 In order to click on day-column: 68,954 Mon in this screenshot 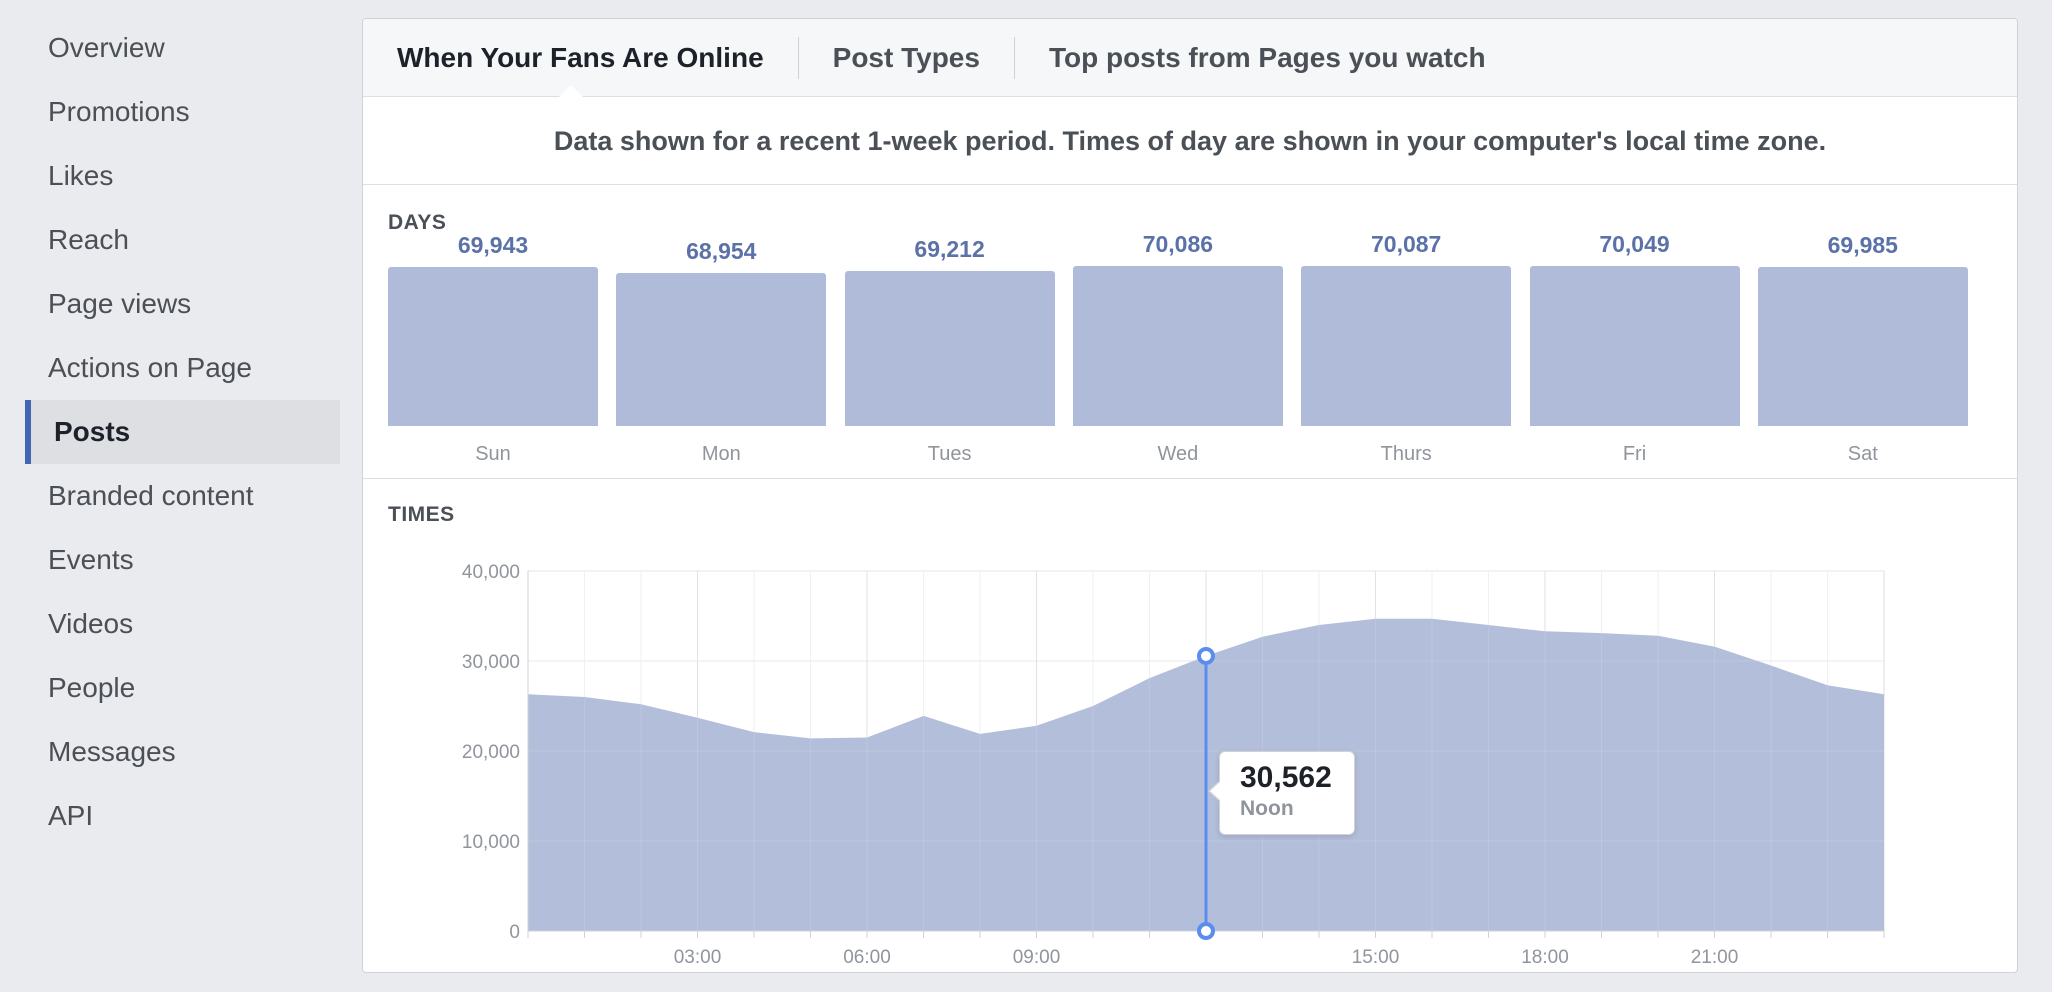, I will do `click(721, 353)`.